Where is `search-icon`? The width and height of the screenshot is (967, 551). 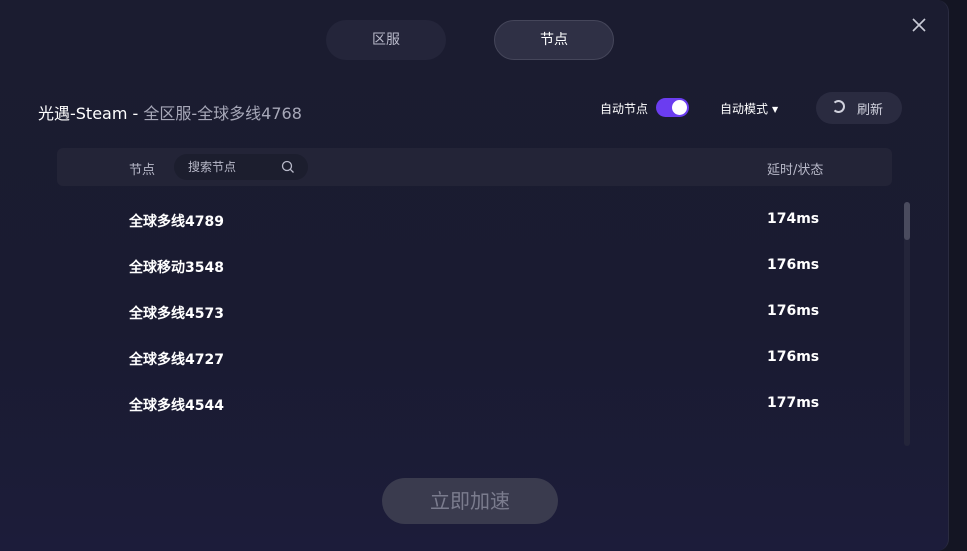
search-icon is located at coordinates (288, 167).